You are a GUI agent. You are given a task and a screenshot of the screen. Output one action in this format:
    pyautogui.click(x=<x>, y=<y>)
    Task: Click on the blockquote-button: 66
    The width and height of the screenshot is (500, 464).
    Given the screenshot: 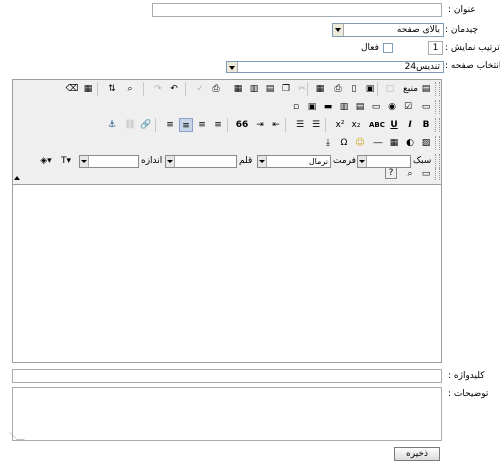 What is the action you would take?
    pyautogui.click(x=242, y=125)
    